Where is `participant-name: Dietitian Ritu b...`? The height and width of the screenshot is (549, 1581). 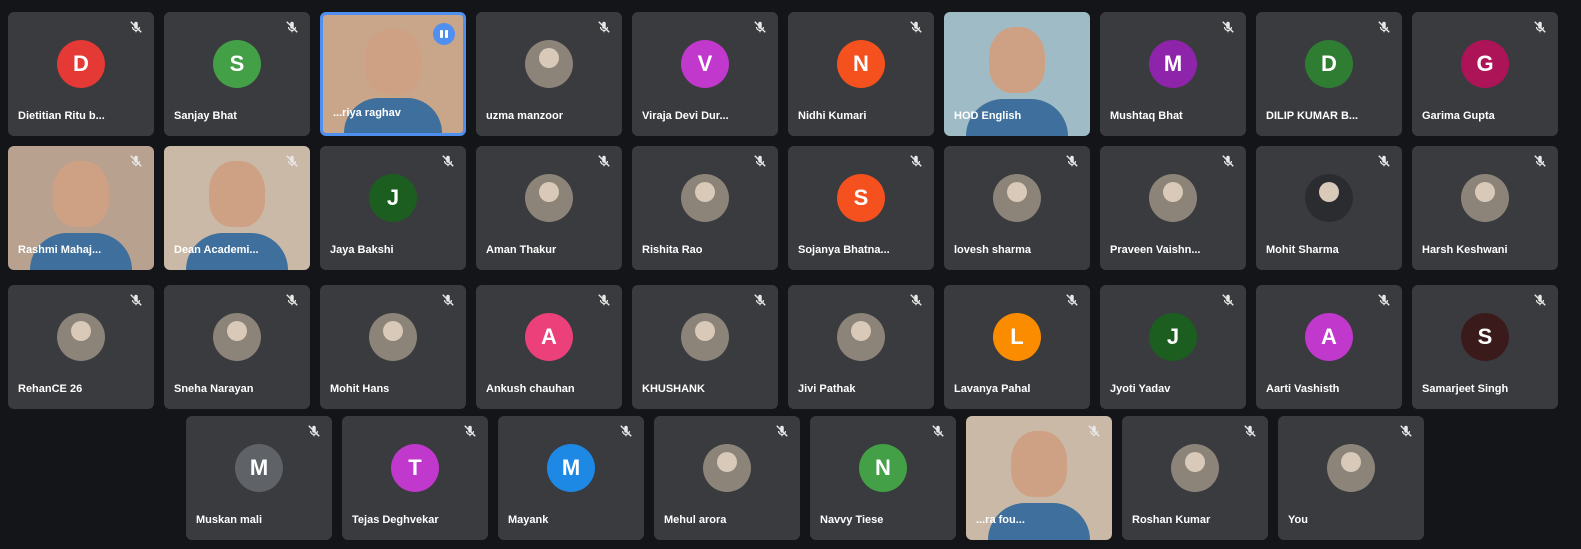 participant-name: Dietitian Ritu b... is located at coordinates (61, 116).